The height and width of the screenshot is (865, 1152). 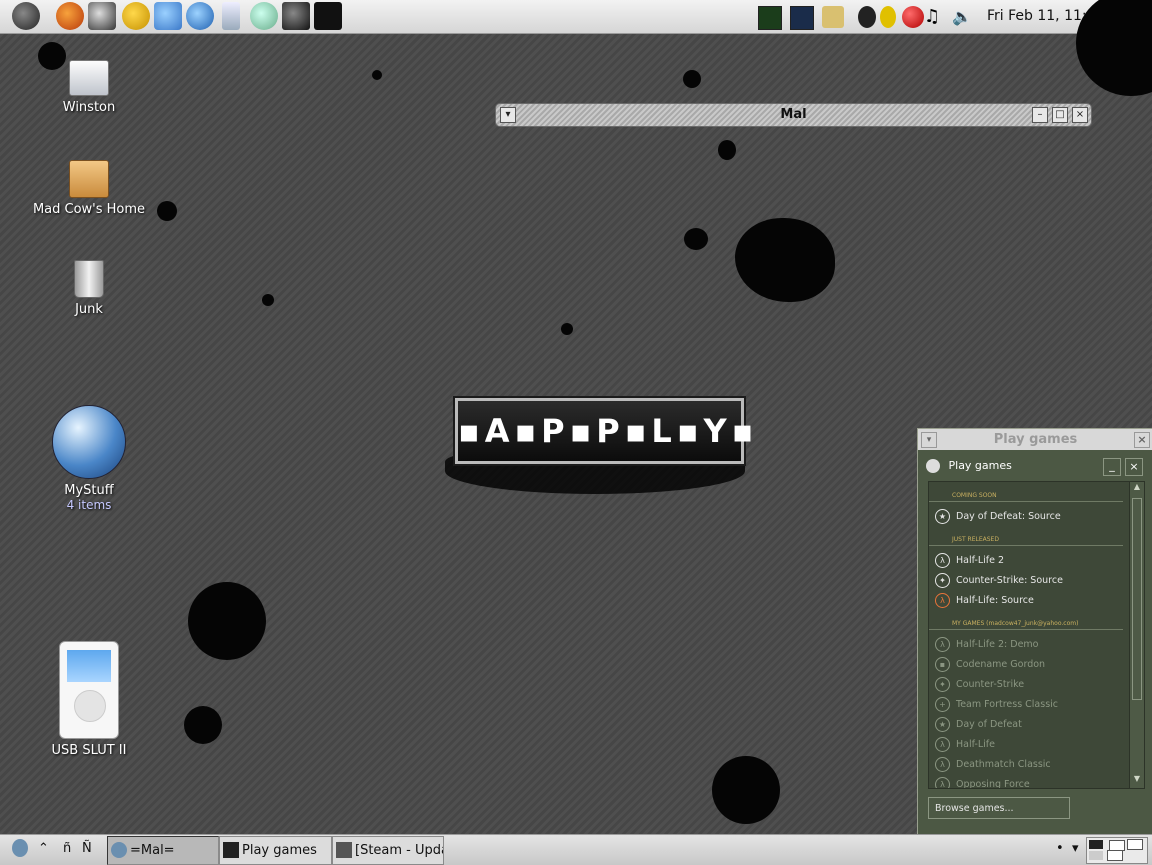 What do you see at coordinates (1029, 724) in the screenshot?
I see `game-item: ★ Day of Defeat` at bounding box center [1029, 724].